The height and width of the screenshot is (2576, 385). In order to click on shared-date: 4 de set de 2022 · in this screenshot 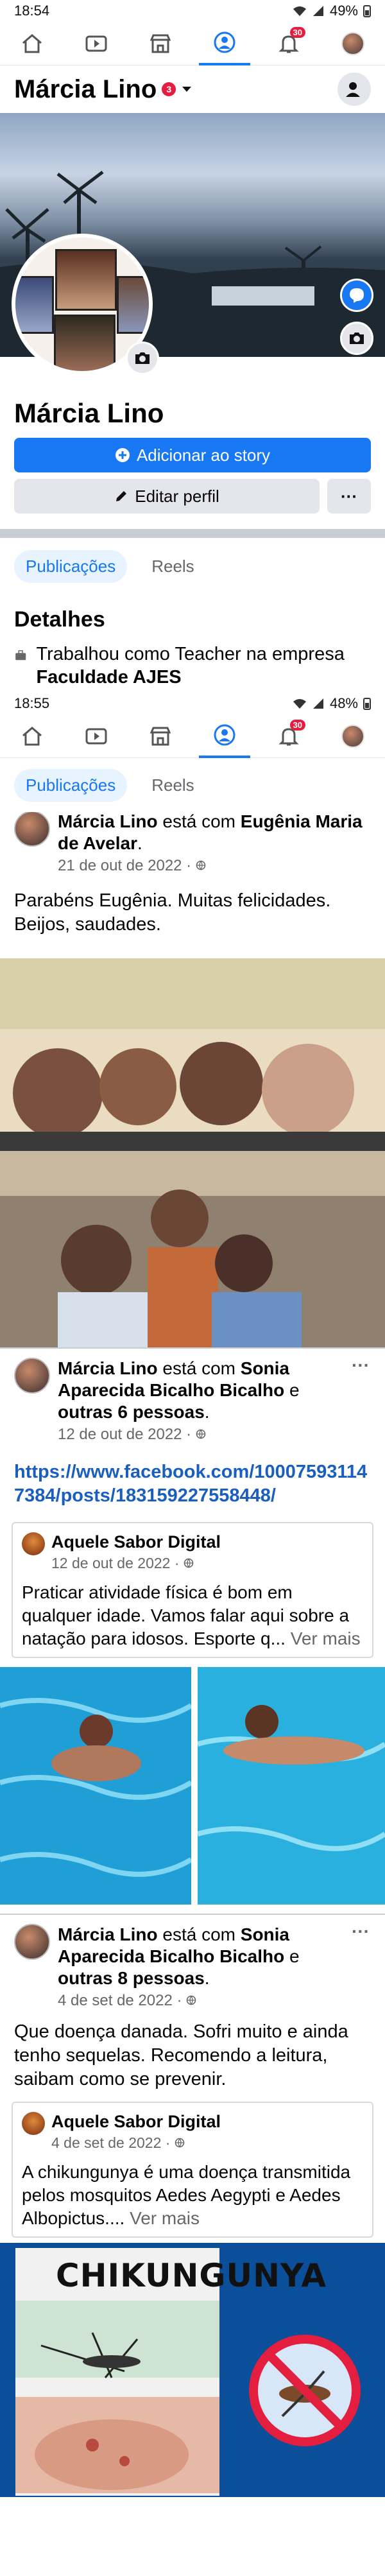, I will do `click(113, 2142)`.